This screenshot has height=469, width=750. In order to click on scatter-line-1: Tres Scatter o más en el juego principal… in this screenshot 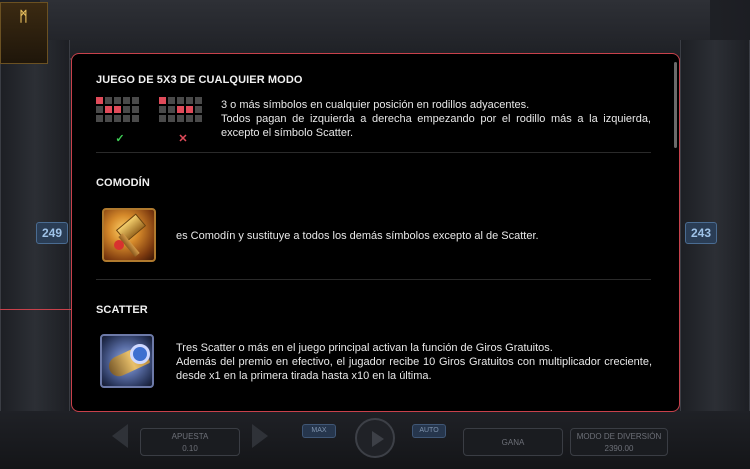, I will do `click(364, 348)`.